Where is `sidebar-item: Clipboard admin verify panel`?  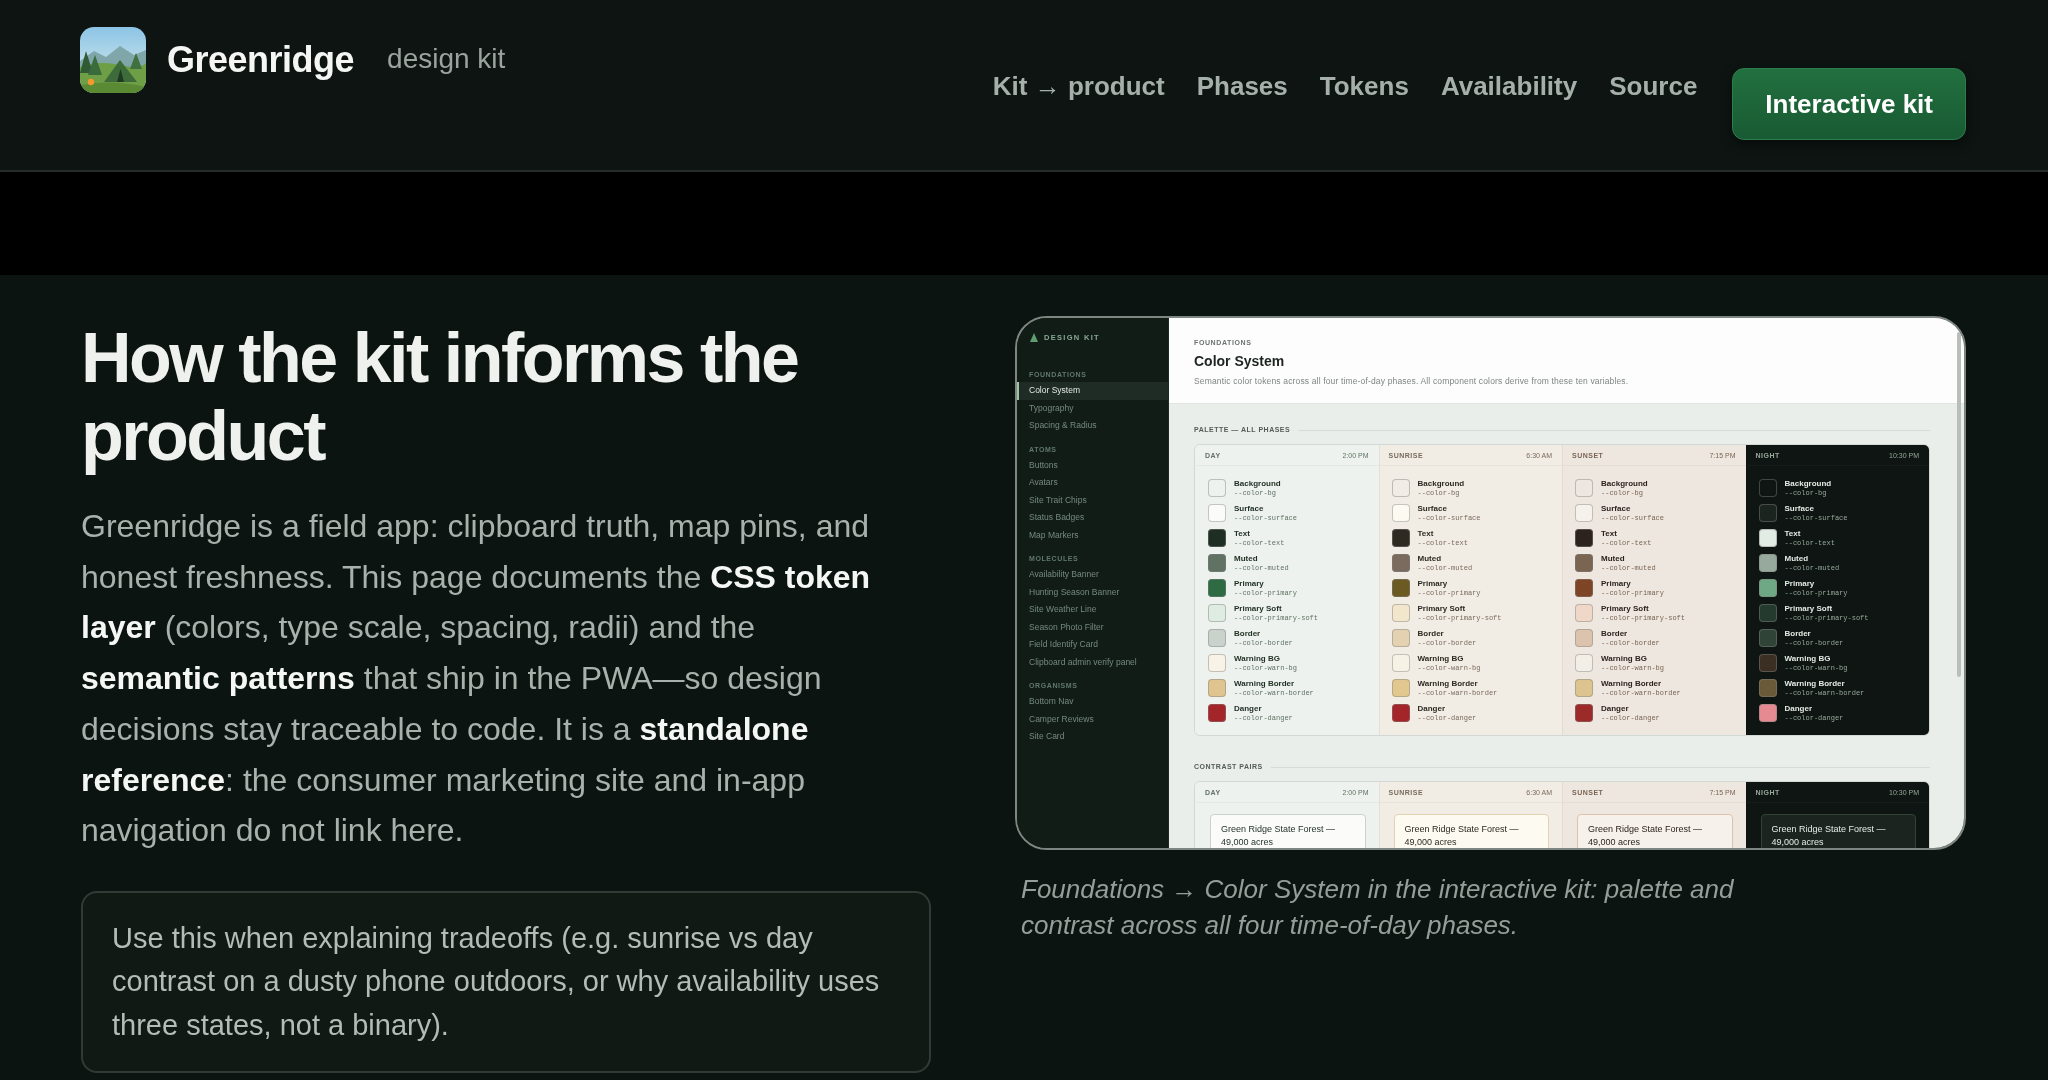 sidebar-item: Clipboard admin verify panel is located at coordinates (1092, 662).